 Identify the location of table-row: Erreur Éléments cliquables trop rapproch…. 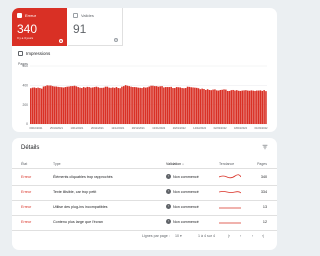
(144, 178).